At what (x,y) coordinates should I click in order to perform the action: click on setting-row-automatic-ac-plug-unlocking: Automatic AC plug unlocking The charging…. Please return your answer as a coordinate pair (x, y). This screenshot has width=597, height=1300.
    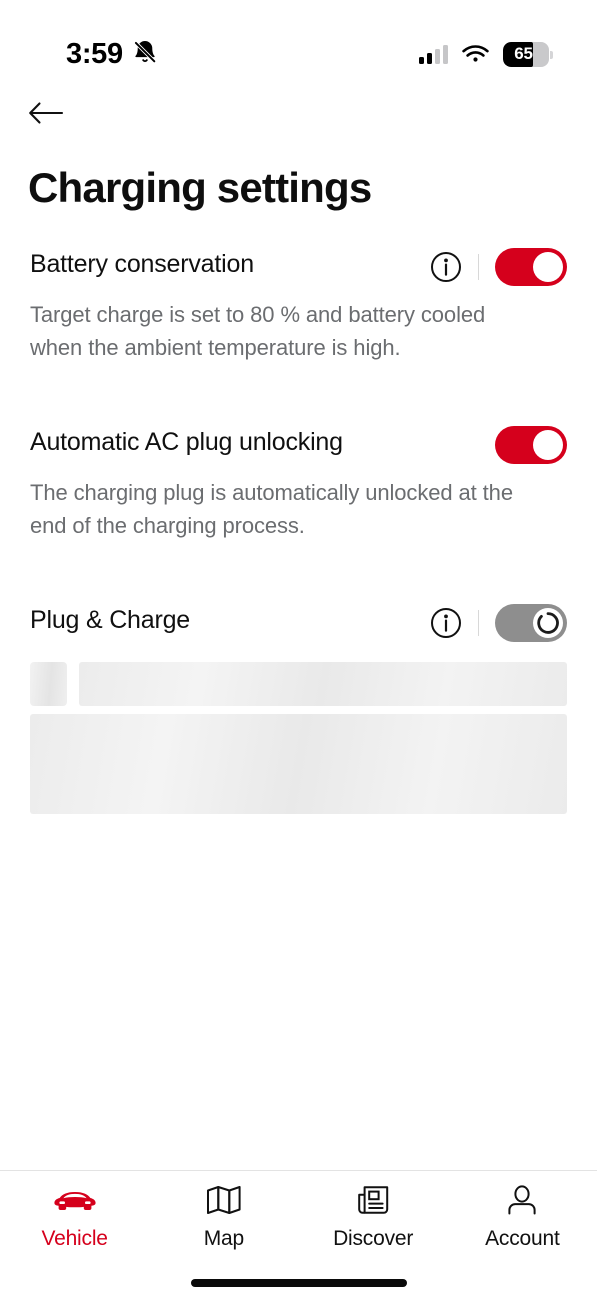
    Looking at the image, I should click on (298, 484).